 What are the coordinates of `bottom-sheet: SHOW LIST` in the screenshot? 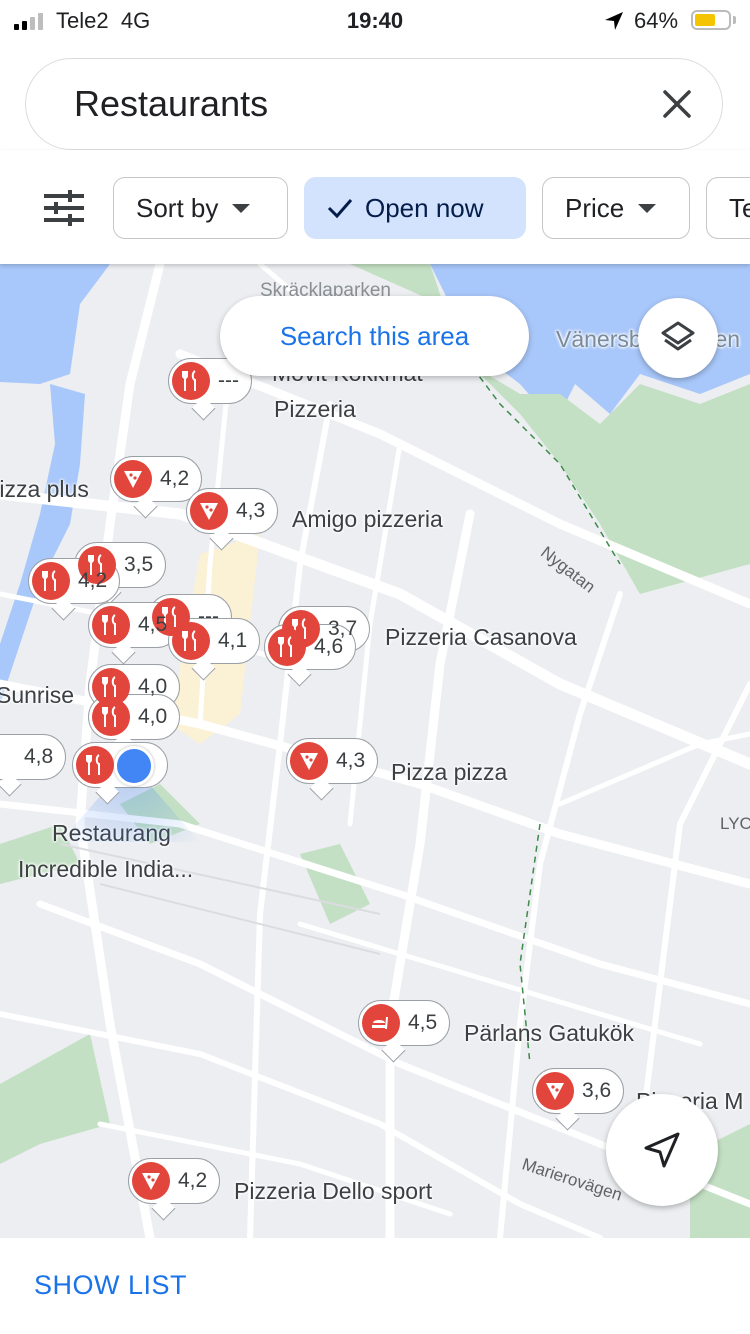 It's located at (375, 1286).